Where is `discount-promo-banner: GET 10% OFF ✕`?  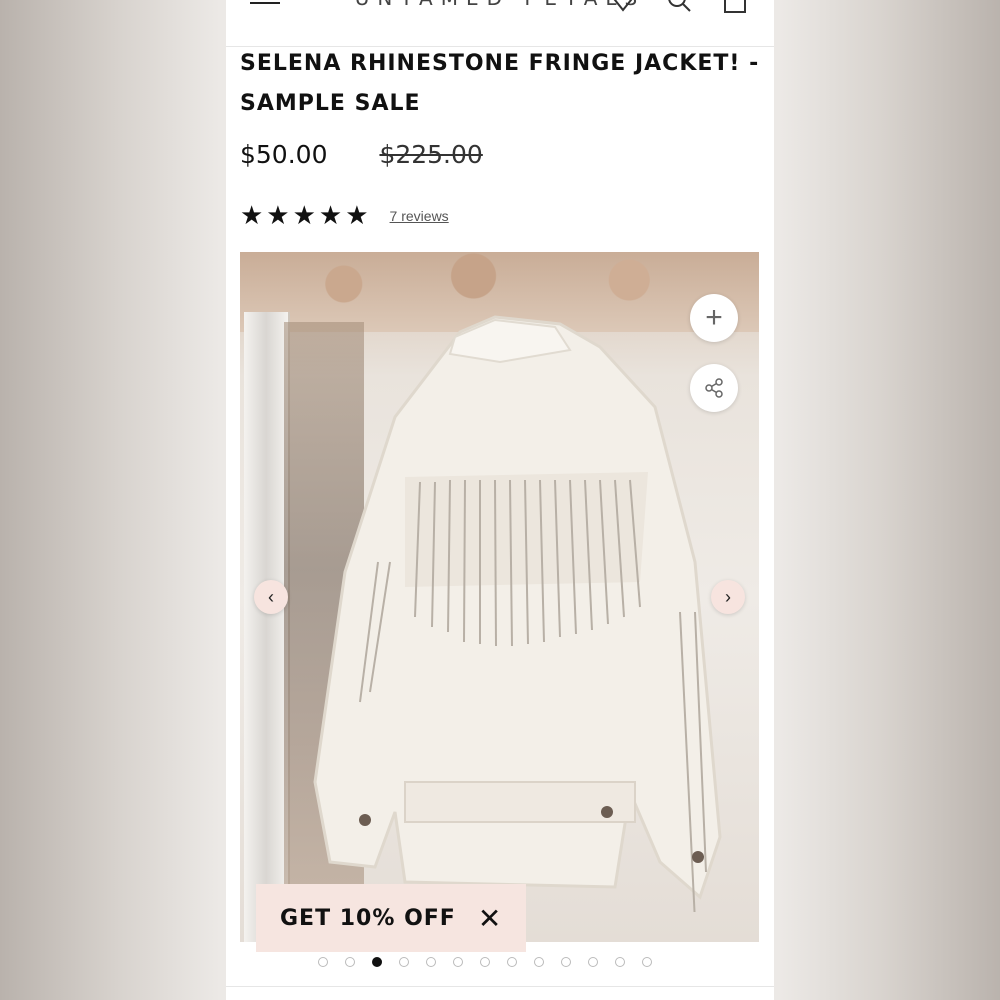
discount-promo-banner: GET 10% OFF ✕ is located at coordinates (391, 918).